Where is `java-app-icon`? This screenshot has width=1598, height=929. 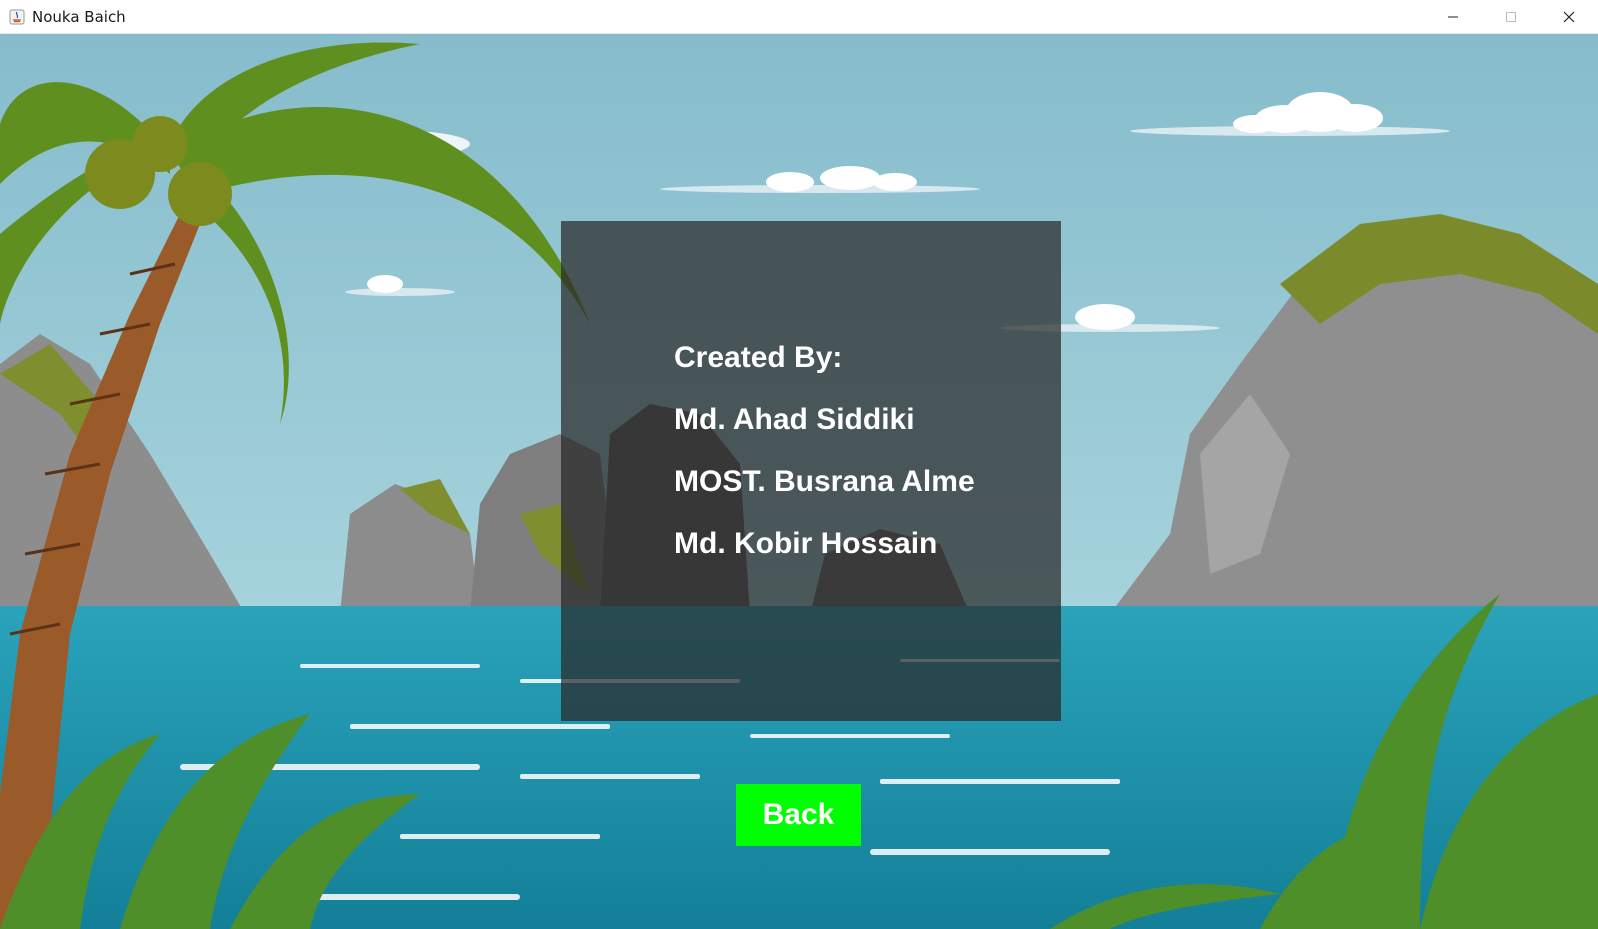
java-app-icon is located at coordinates (17, 17).